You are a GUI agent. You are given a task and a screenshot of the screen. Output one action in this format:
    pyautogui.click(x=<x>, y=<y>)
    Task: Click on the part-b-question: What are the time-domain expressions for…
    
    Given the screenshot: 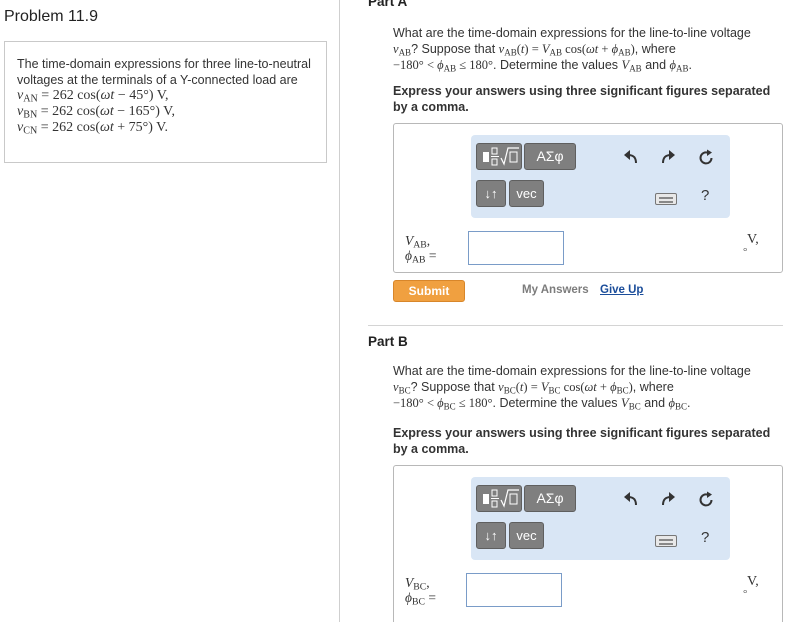 What is the action you would take?
    pyautogui.click(x=572, y=388)
    